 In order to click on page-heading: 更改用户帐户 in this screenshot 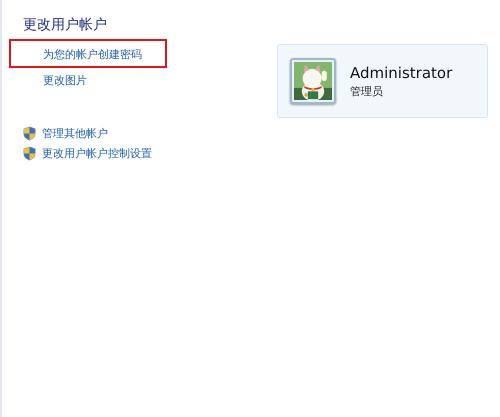, I will do `click(65, 25)`.